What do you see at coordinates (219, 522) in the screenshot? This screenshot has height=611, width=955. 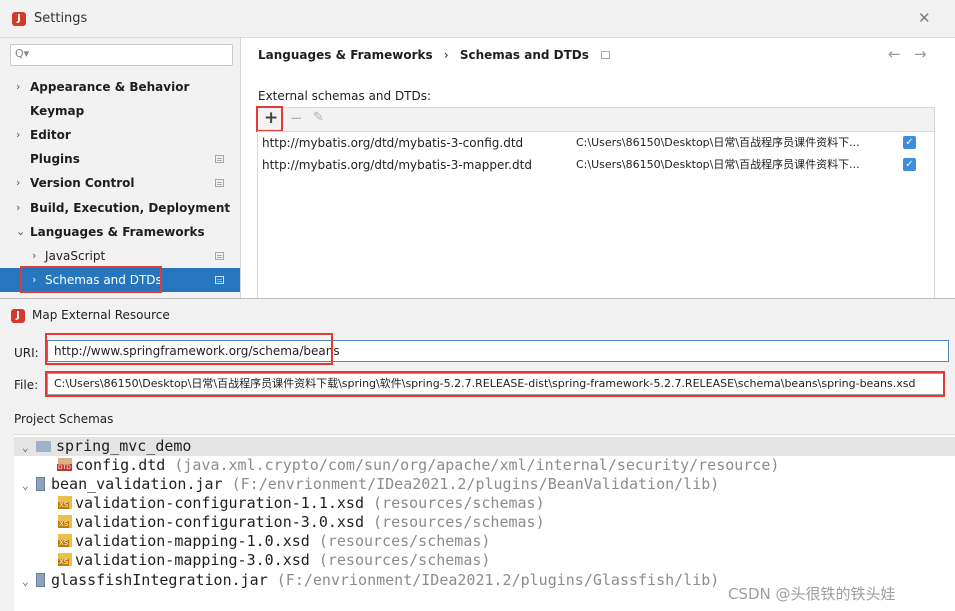 I see `tree-node-name: validation-configuration-3.0.xsd` at bounding box center [219, 522].